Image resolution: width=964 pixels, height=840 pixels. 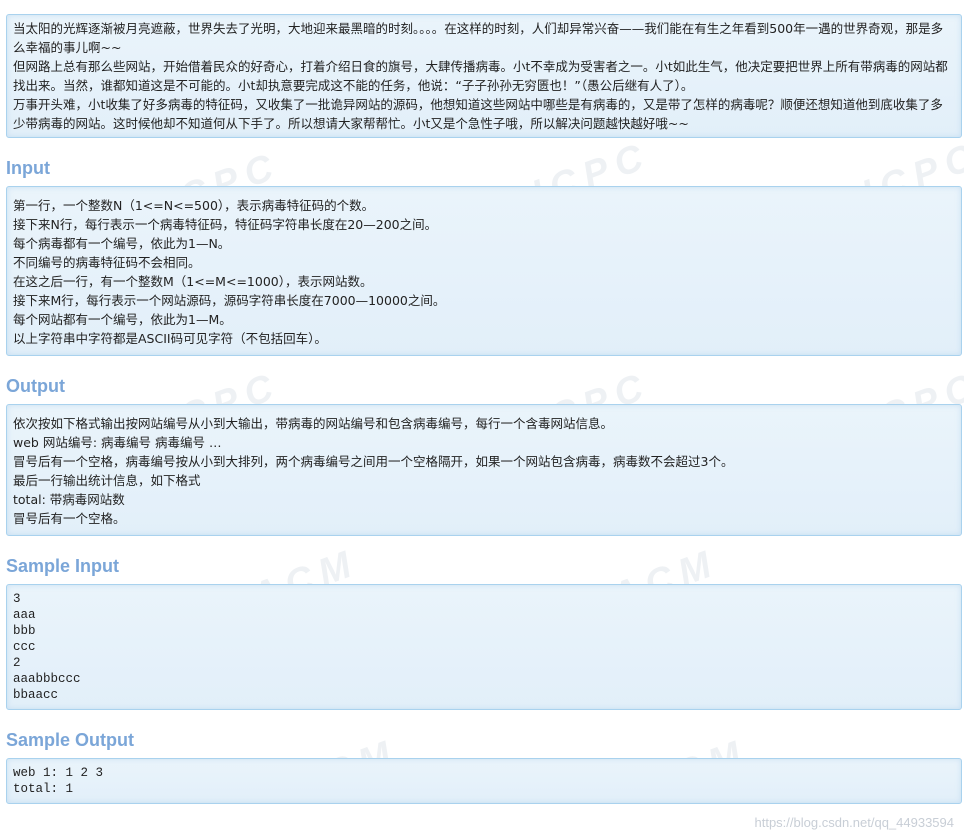 What do you see at coordinates (225, 224) in the screenshot?
I see `input-line: 接下来N行，每行表示一个病毒特征码，特征码字符串长度在20—200之间。` at bounding box center [225, 224].